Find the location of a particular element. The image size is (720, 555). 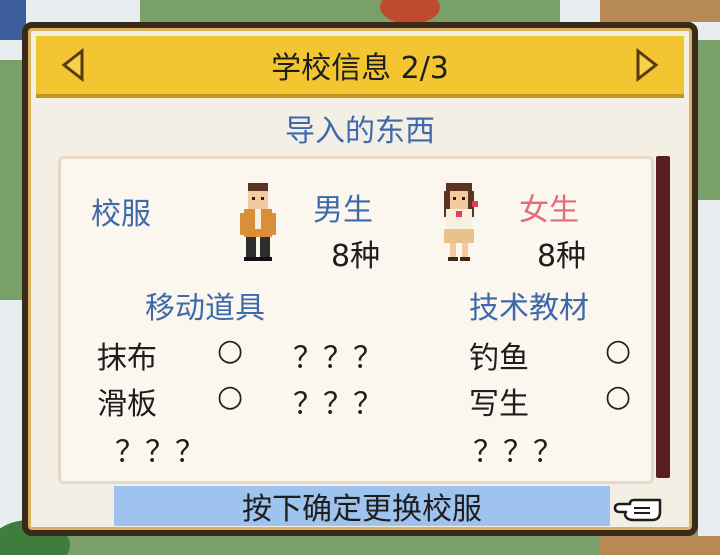

dialog-subtitle: 导入的东西 is located at coordinates (360, 131).